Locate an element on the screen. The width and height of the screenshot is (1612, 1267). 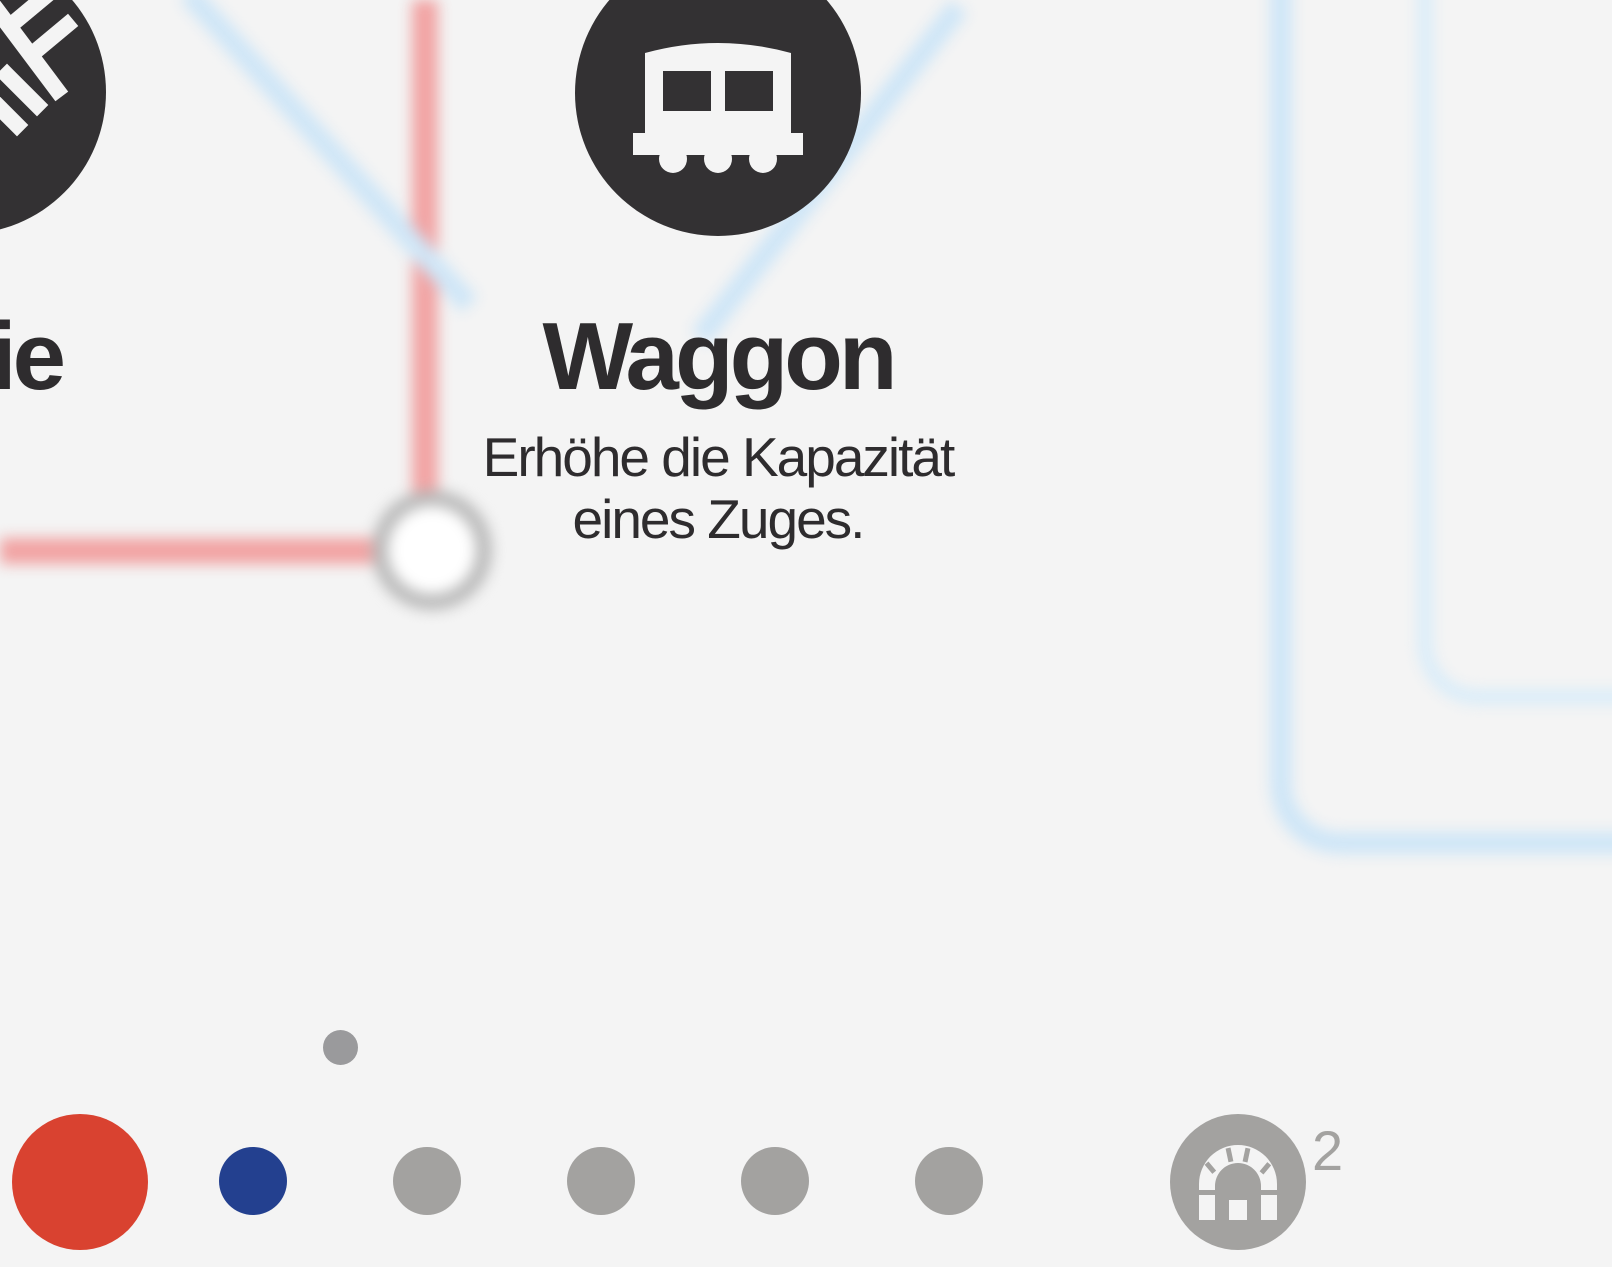
waggon-description-line-1: Erhöhe die Kapazität is located at coordinates (719, 457).